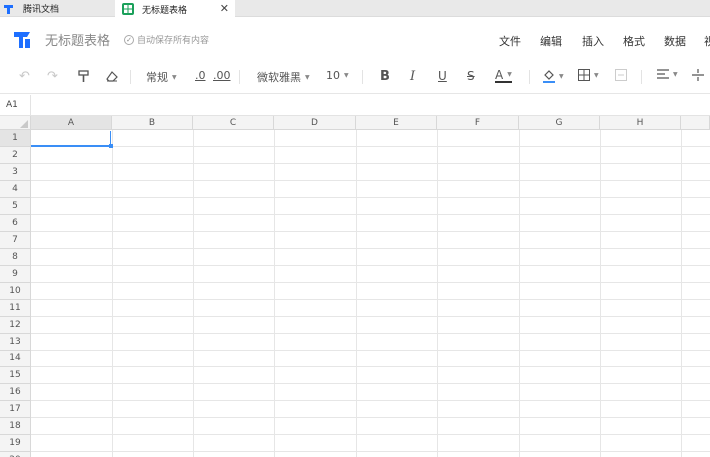 The image size is (710, 457). Describe the element at coordinates (593, 41) in the screenshot. I see `menu-insert: 插入` at that location.